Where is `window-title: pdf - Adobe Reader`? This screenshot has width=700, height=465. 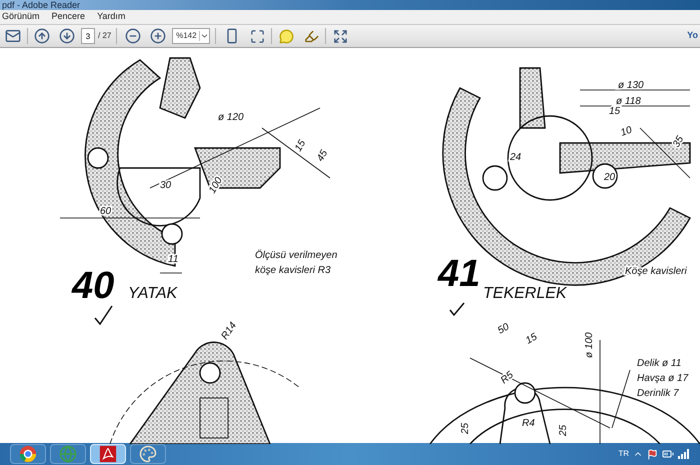 window-title: pdf - Adobe Reader is located at coordinates (41, 5).